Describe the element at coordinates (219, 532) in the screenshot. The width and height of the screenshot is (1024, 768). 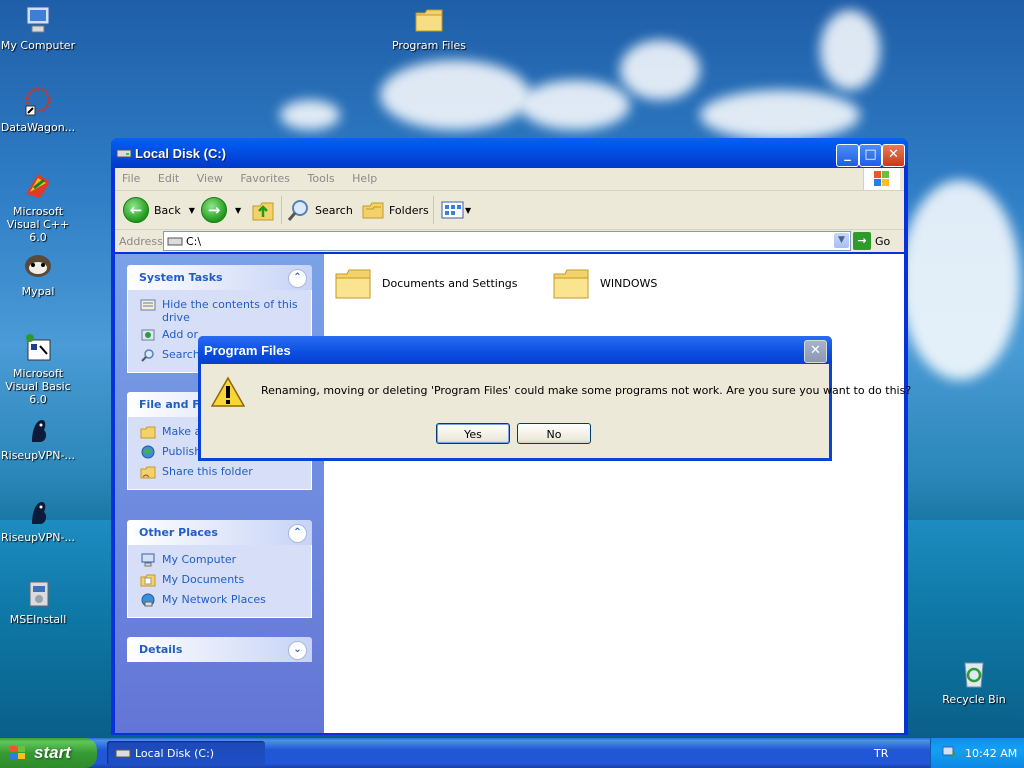
I see `panel-header: Other Places ⌃` at that location.